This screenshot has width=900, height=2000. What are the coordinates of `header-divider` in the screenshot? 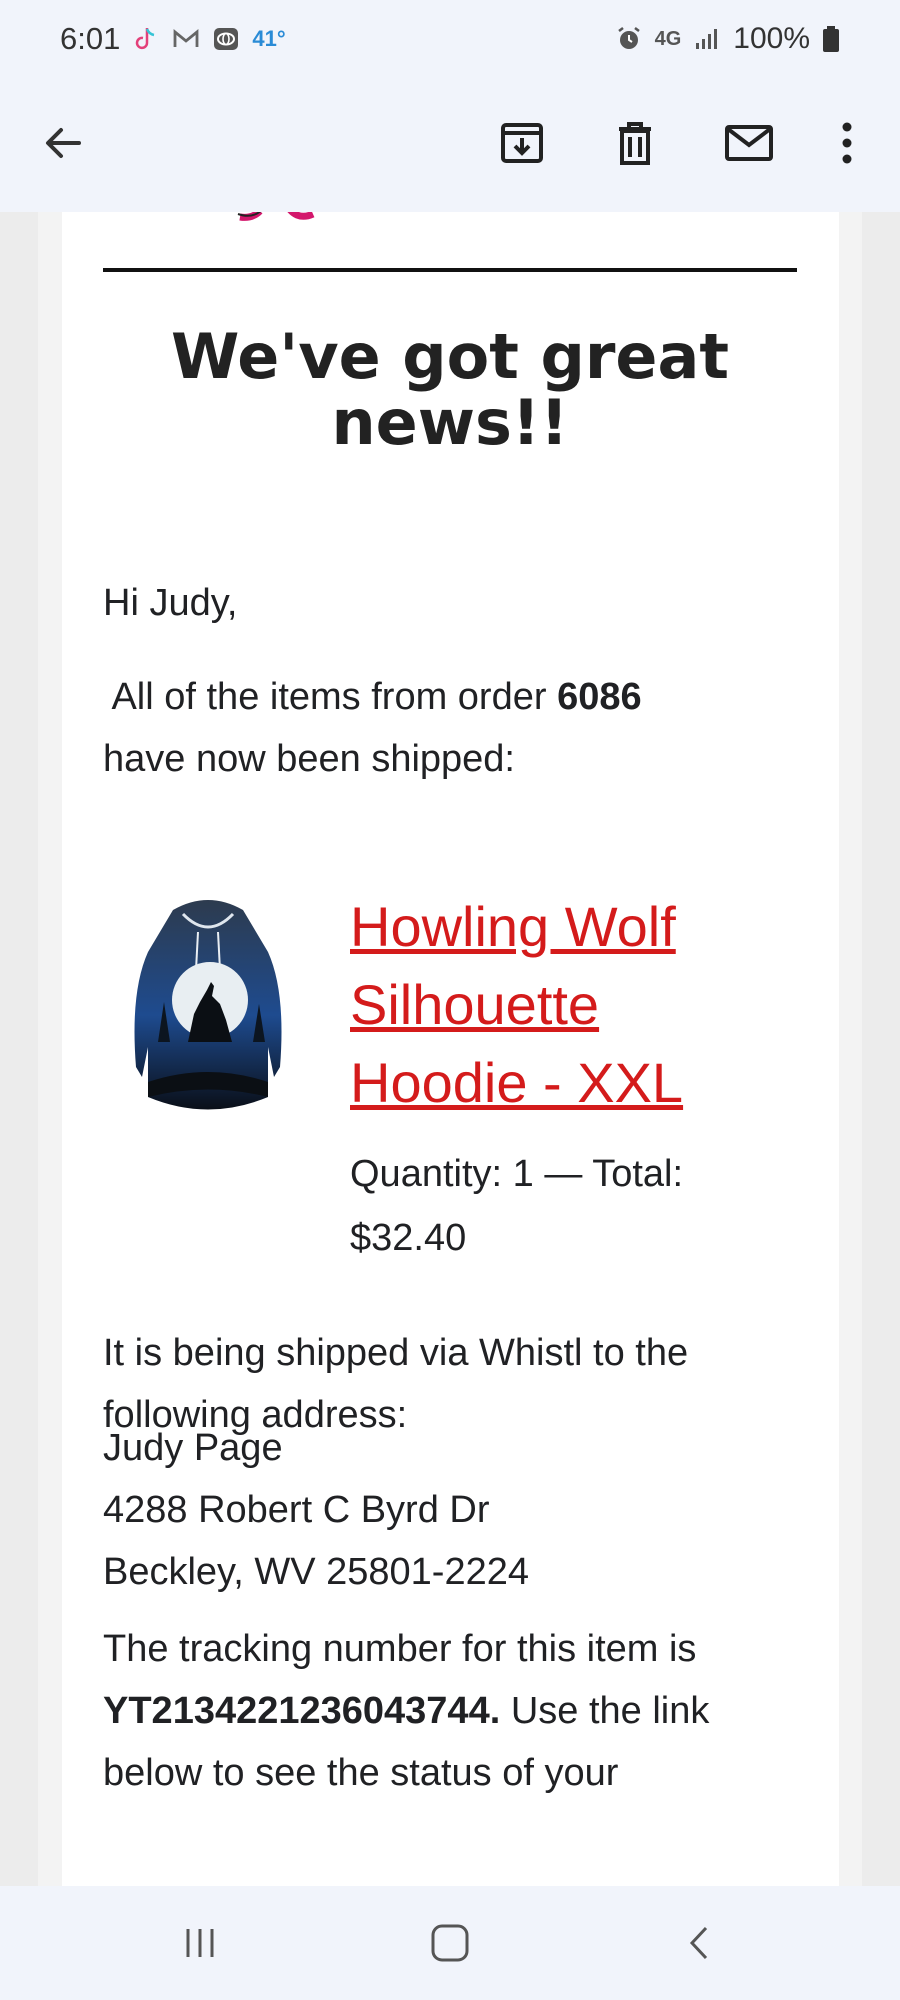 It's located at (450, 270).